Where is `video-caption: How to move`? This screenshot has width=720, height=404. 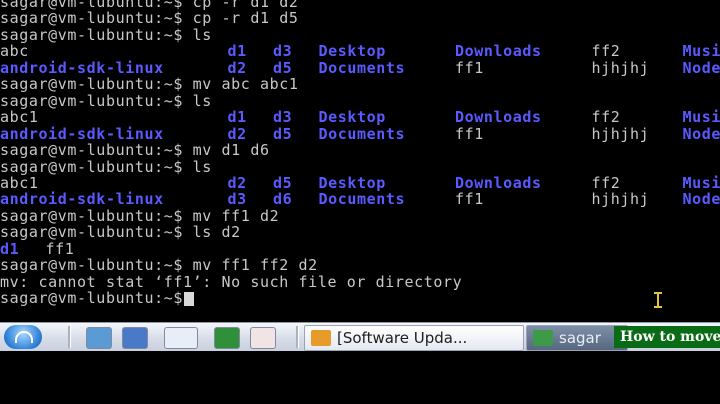
video-caption: How to move is located at coordinates (667, 337).